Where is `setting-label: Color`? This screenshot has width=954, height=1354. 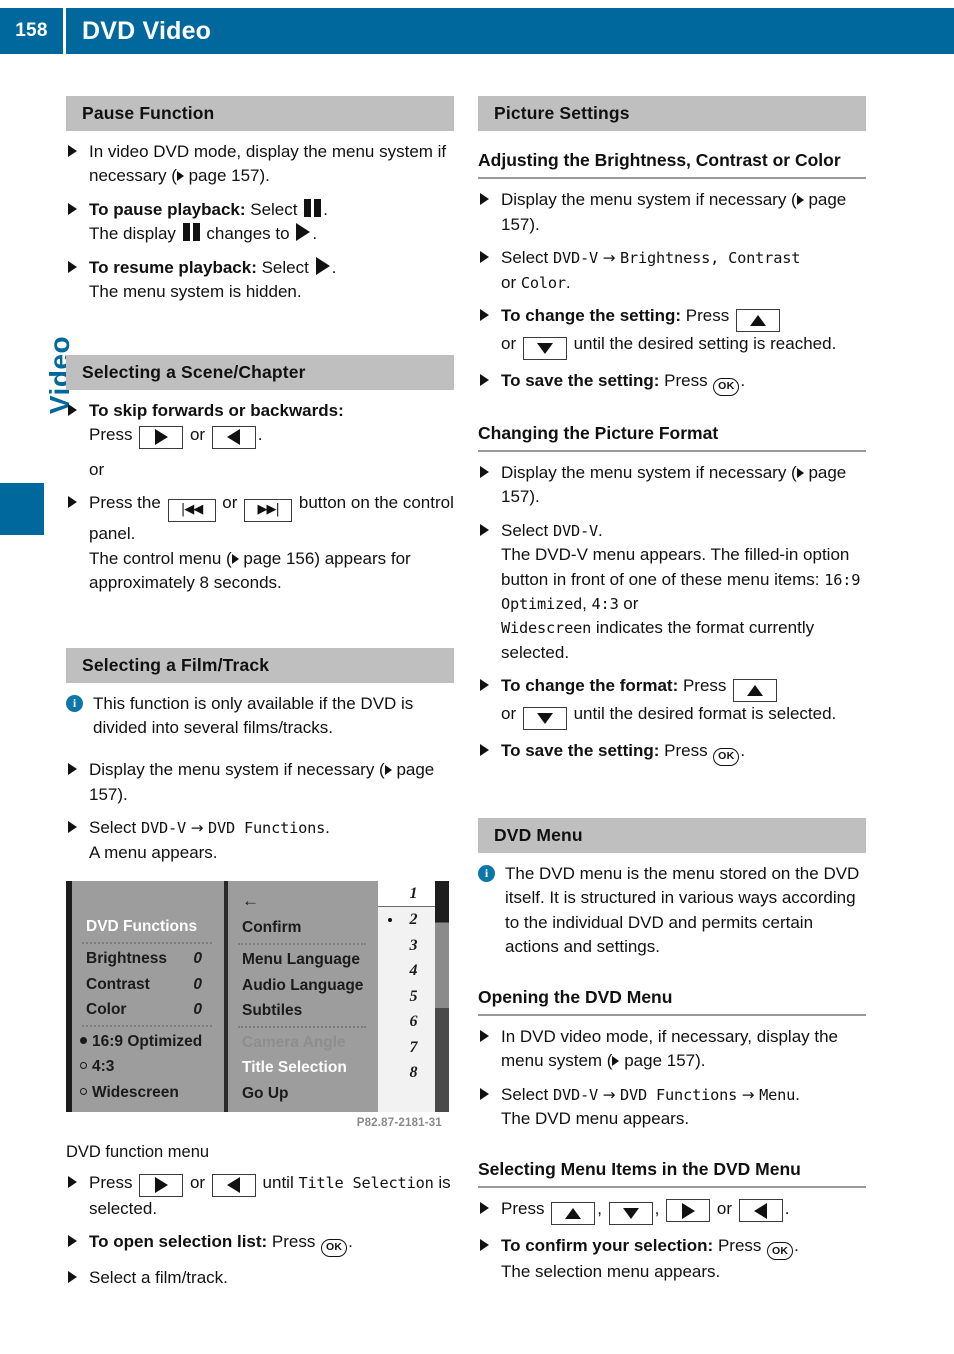
setting-label: Color is located at coordinates (106, 1010).